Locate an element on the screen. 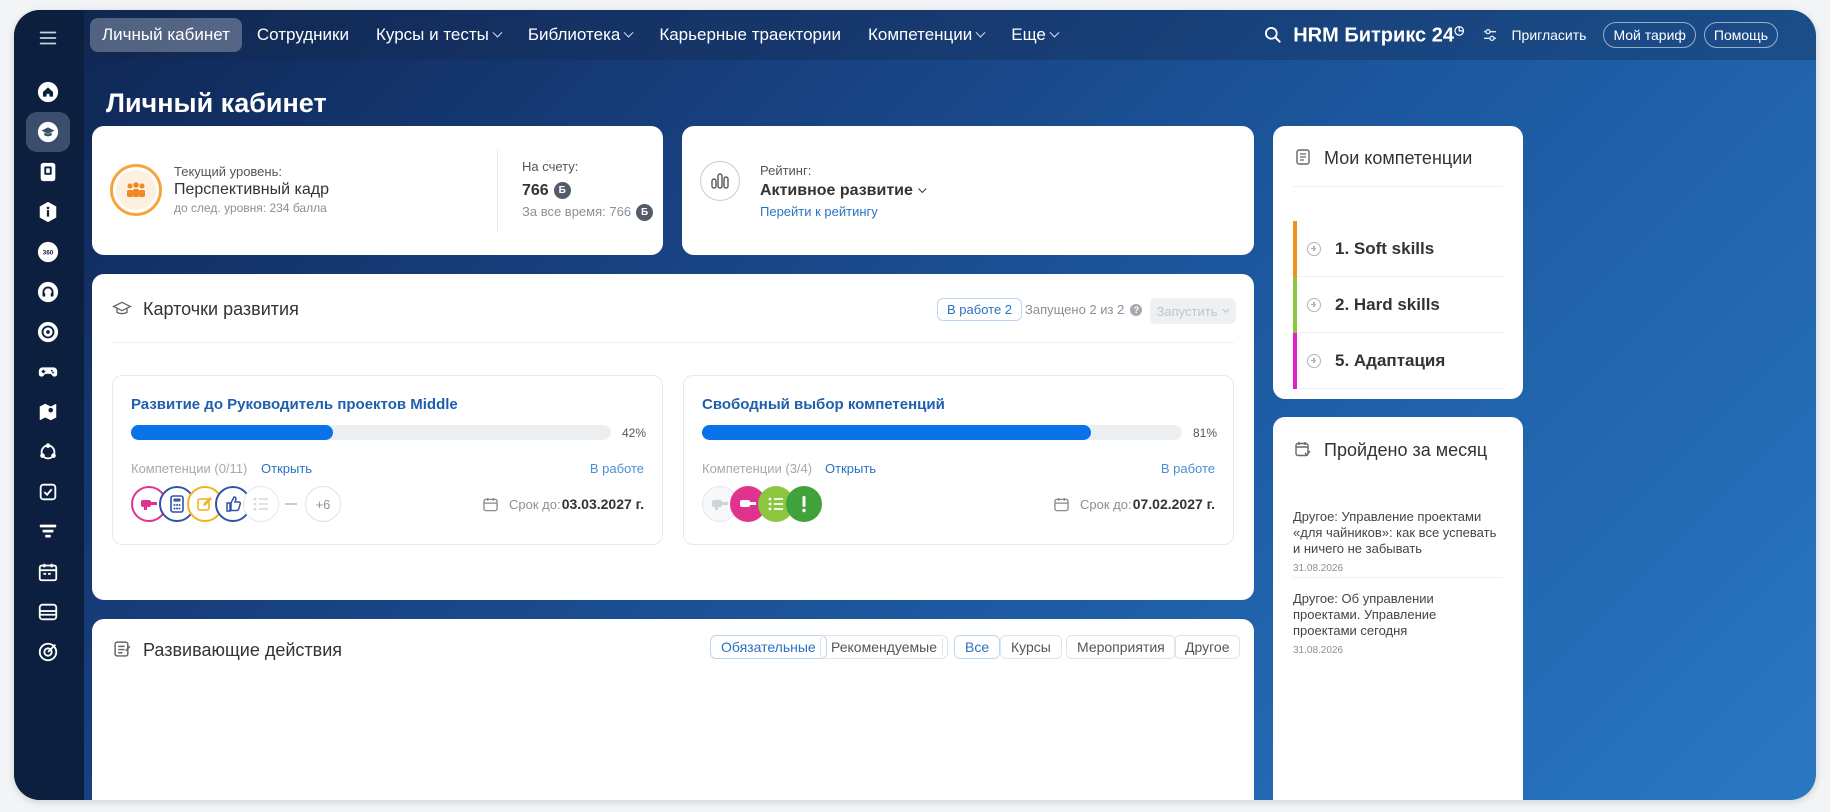  map-icon is located at coordinates (48, 412).